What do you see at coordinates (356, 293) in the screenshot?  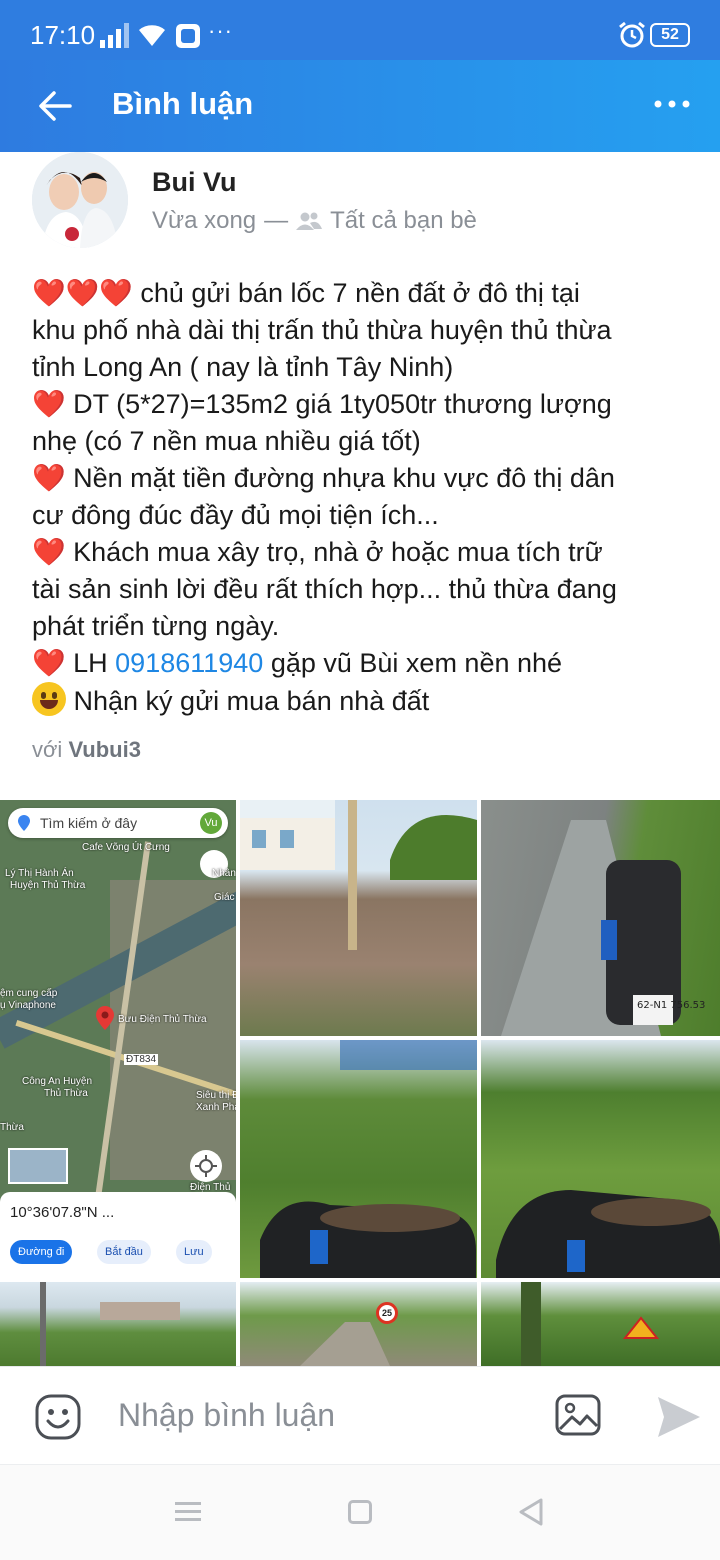 I see `post-line: chủ gửi bán lốc 7 nền đất ở đô thị tại` at bounding box center [356, 293].